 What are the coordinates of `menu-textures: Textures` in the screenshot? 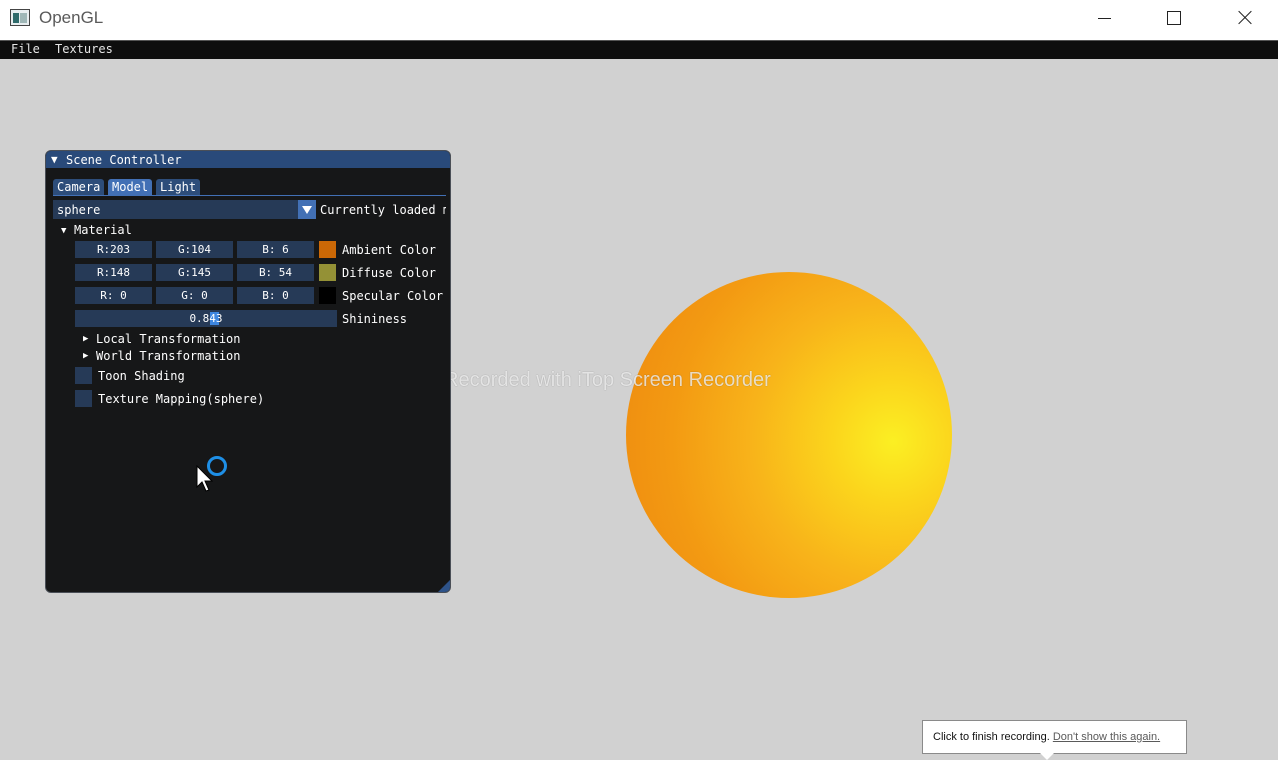 It's located at (84, 49).